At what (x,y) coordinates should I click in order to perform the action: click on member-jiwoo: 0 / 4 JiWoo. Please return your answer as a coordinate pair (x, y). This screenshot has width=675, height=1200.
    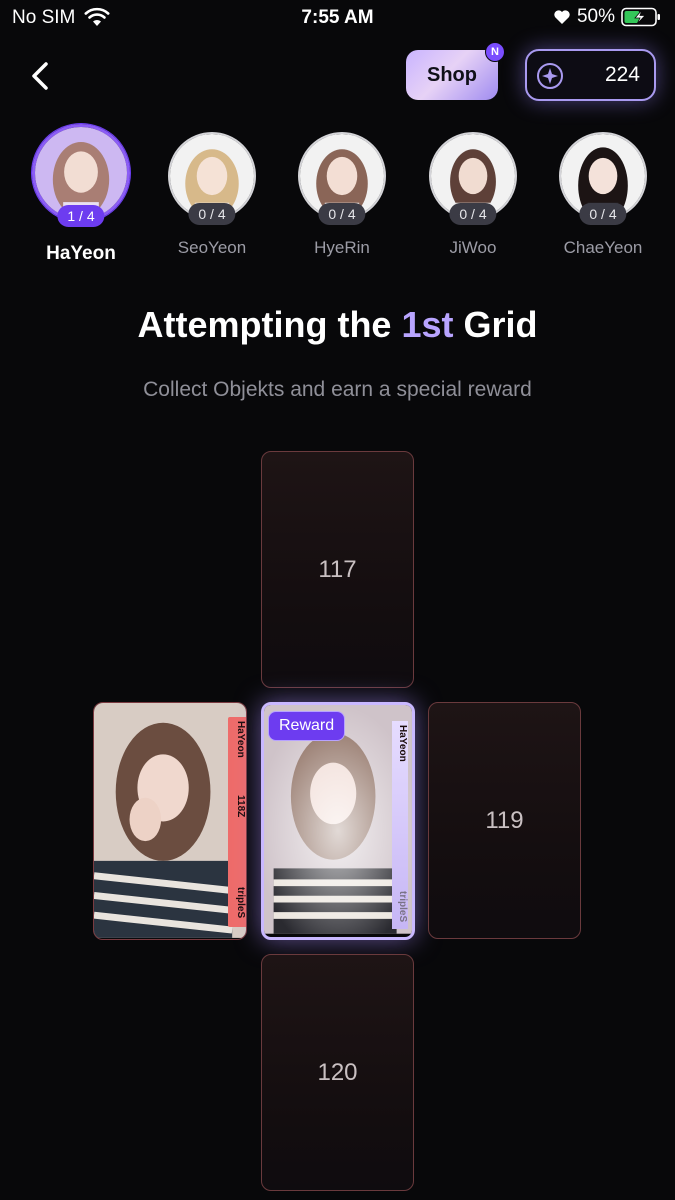
    Looking at the image, I should click on (473, 198).